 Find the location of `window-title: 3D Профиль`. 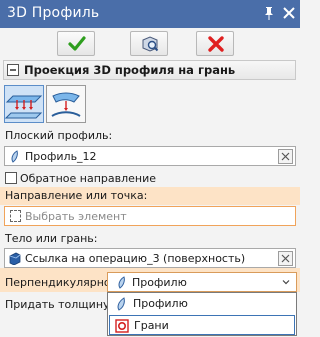

window-title: 3D Профиль is located at coordinates (53, 13).